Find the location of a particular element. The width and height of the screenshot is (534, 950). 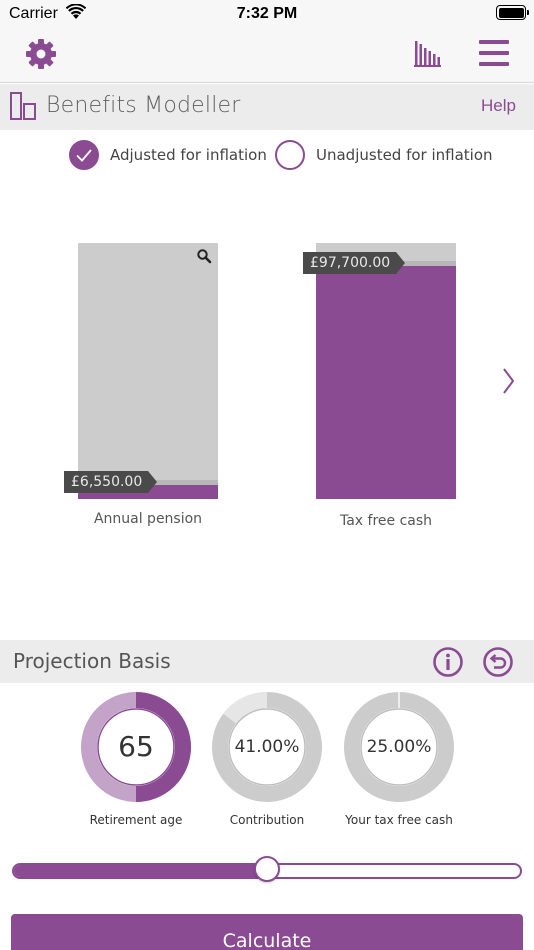

checkmark-icon is located at coordinates (84, 155).